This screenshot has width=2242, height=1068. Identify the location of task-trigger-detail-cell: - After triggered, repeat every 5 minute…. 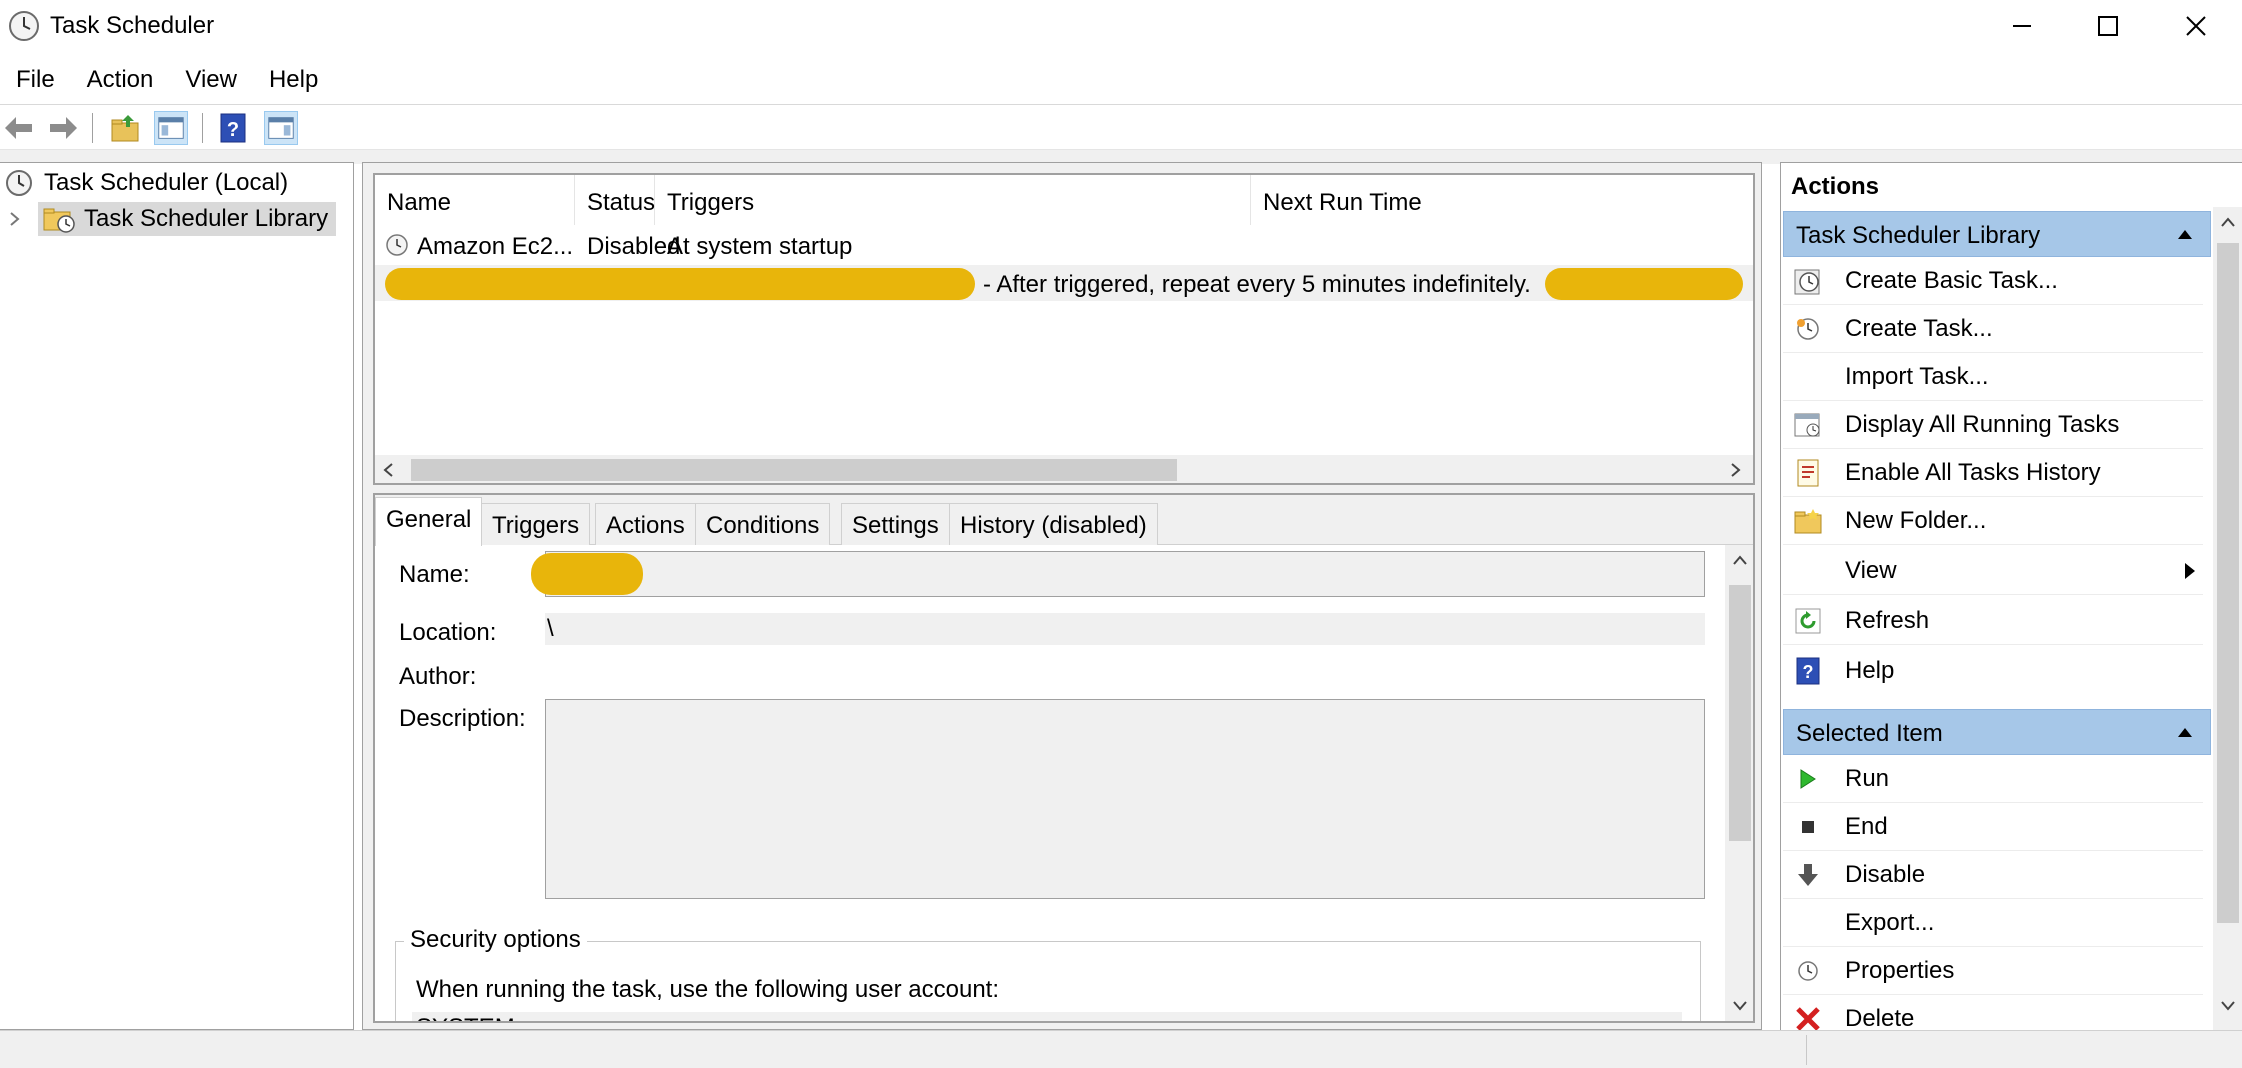
(1257, 284).